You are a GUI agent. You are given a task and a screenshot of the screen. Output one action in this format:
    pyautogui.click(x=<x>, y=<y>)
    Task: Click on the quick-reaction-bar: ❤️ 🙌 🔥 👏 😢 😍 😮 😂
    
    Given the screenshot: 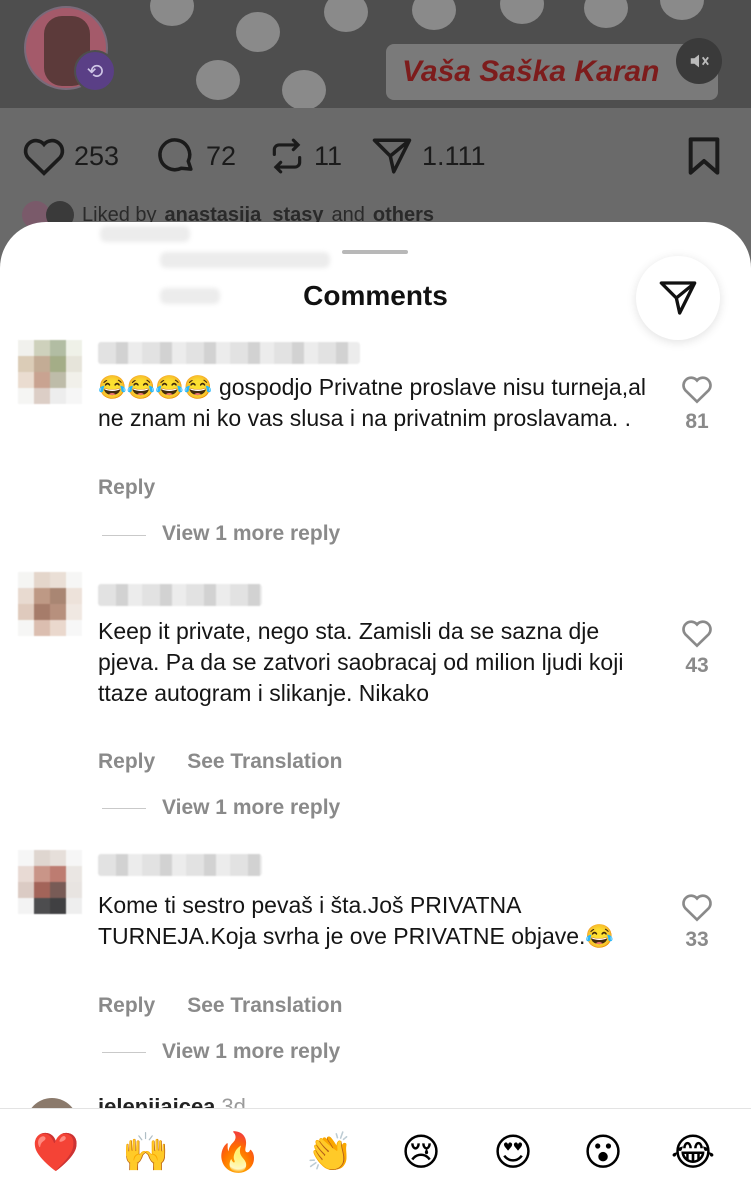 What is the action you would take?
    pyautogui.click(x=375, y=1154)
    